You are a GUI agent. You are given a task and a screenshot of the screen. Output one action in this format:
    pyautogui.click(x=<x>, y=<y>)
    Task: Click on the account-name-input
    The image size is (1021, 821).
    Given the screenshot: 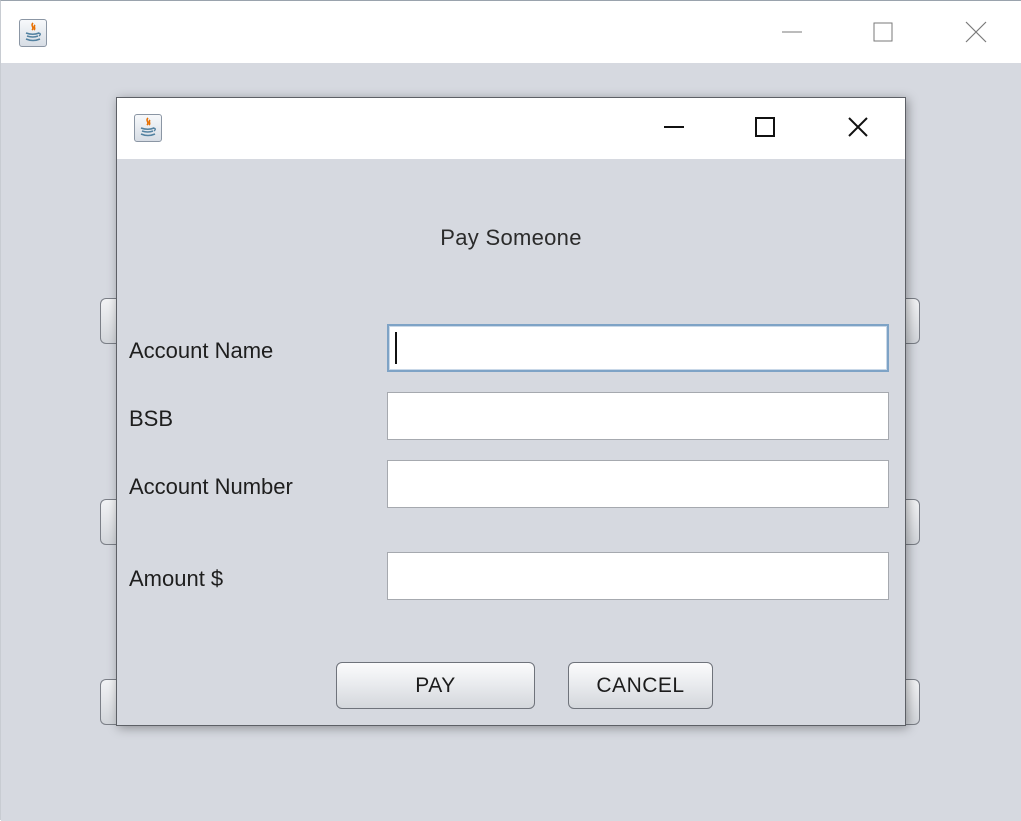 What is the action you would take?
    pyautogui.click(x=638, y=348)
    